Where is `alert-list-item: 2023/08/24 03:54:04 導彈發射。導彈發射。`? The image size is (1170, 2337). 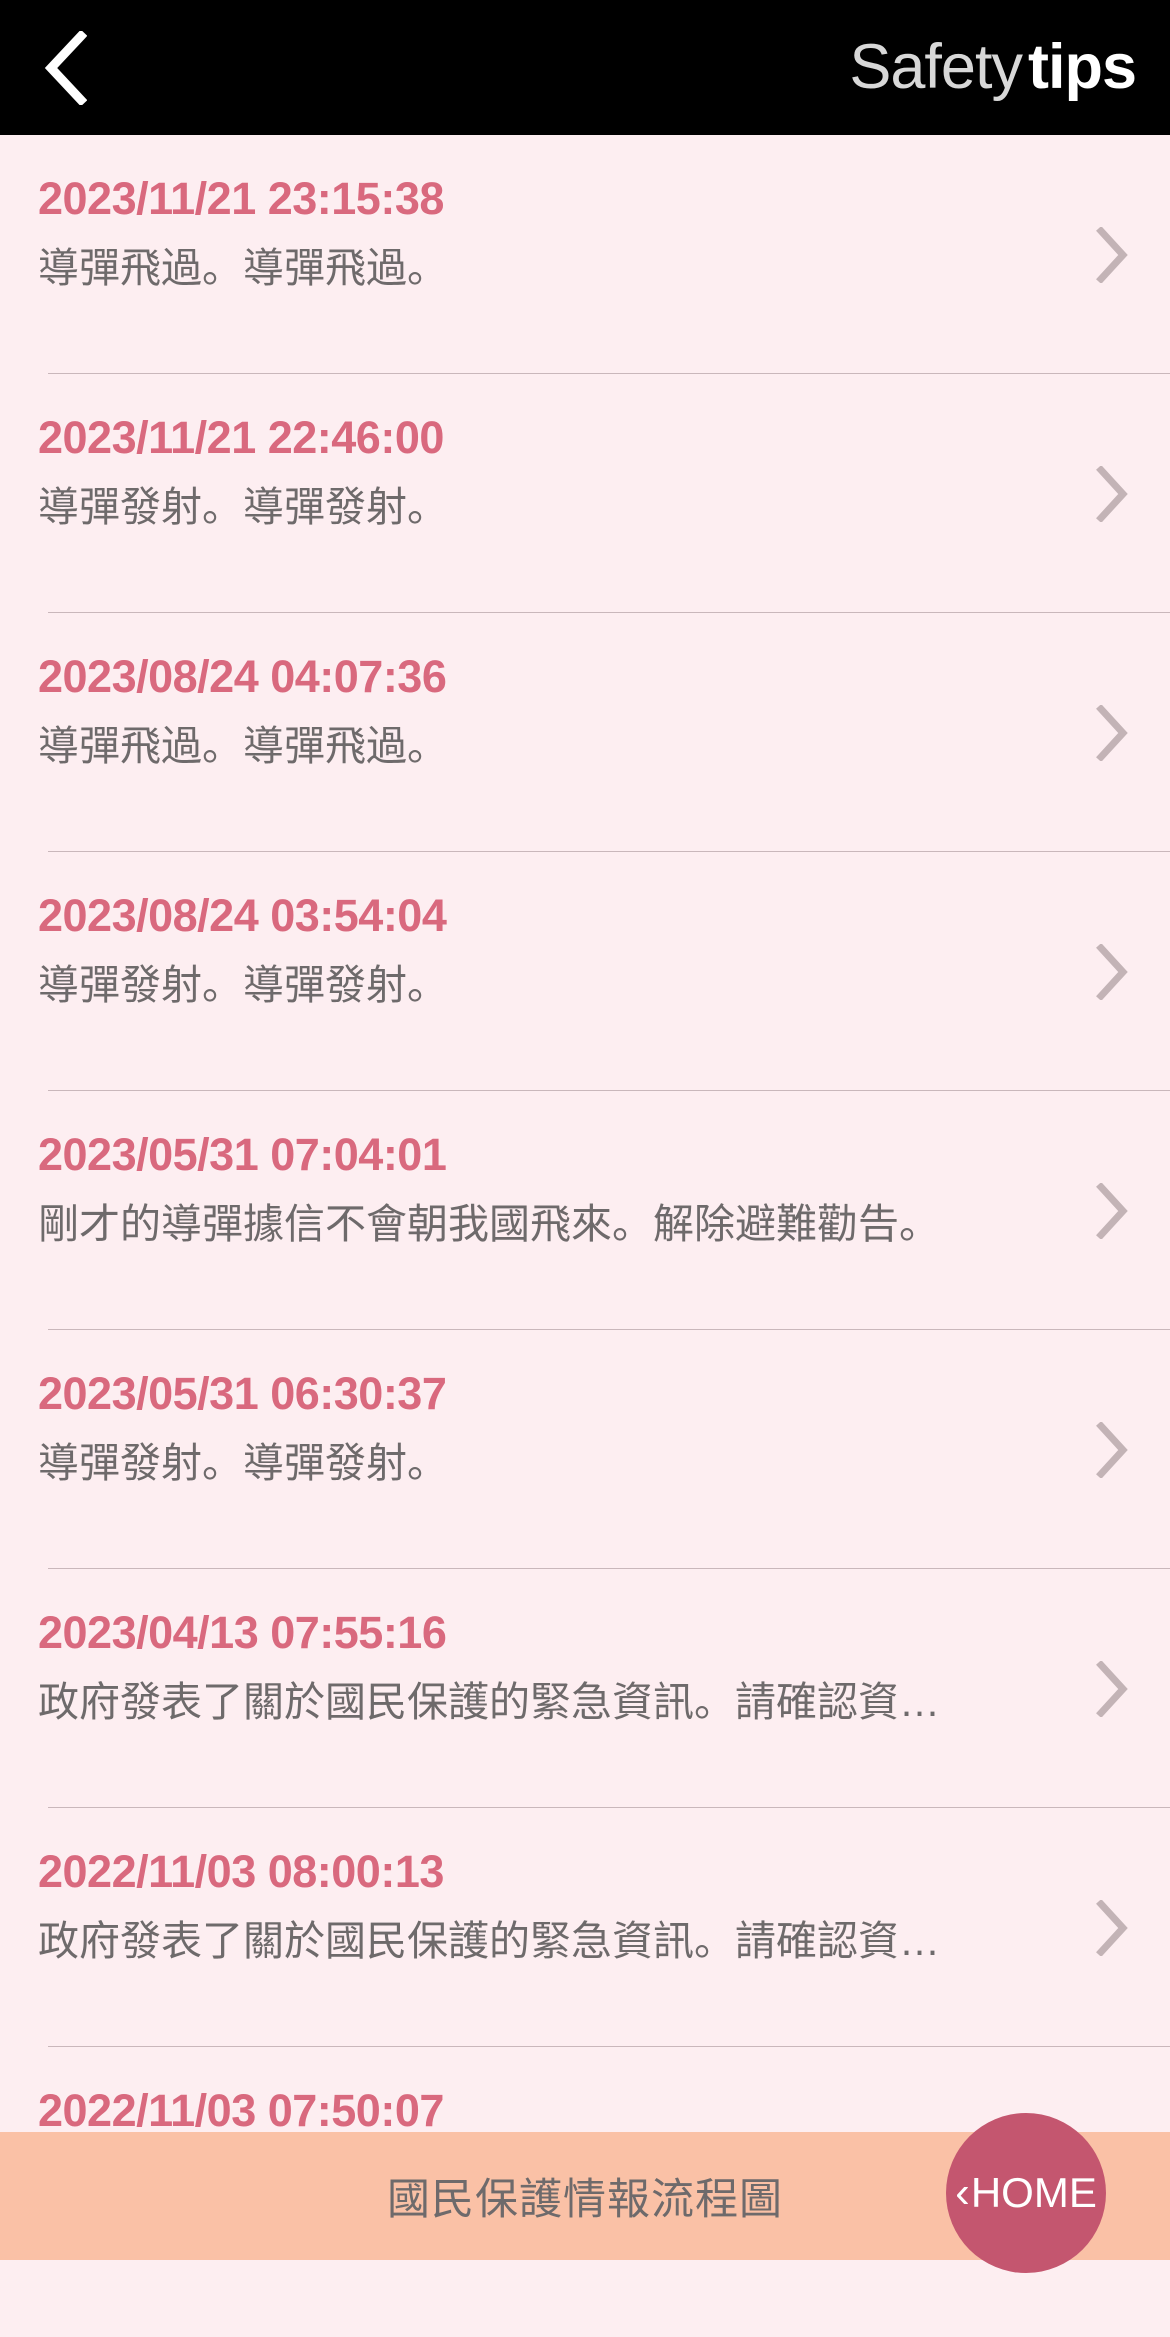
alert-list-item: 2023/08/24 03:54:04 導彈發射。導彈發射。 is located at coordinates (585, 971).